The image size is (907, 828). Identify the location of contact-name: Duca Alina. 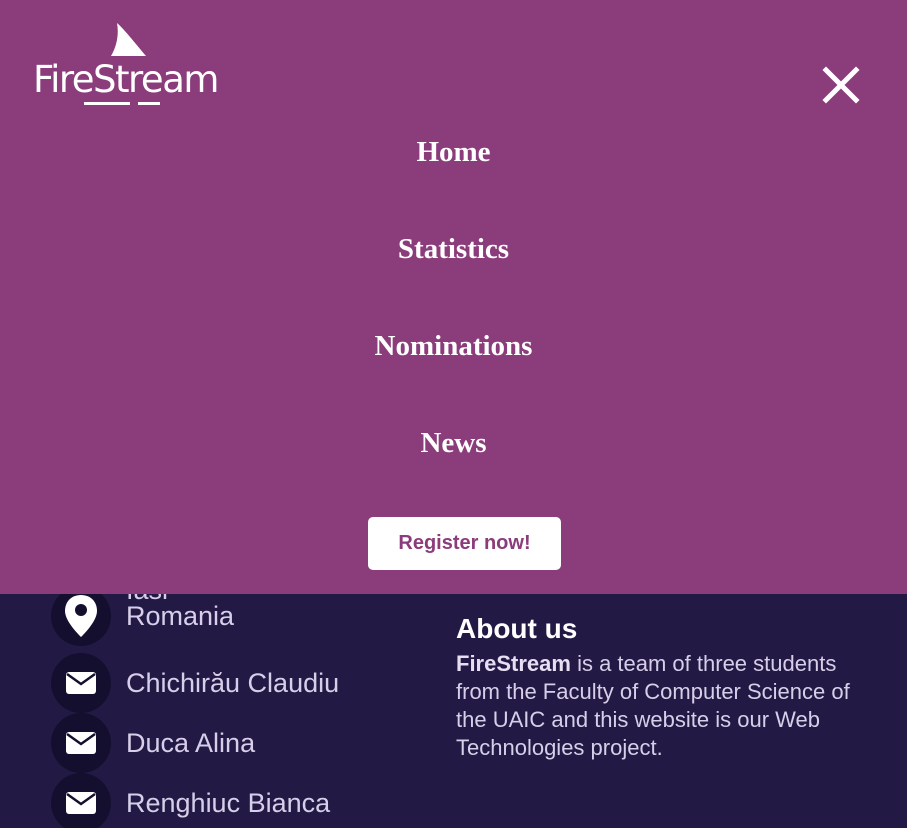
(190, 743).